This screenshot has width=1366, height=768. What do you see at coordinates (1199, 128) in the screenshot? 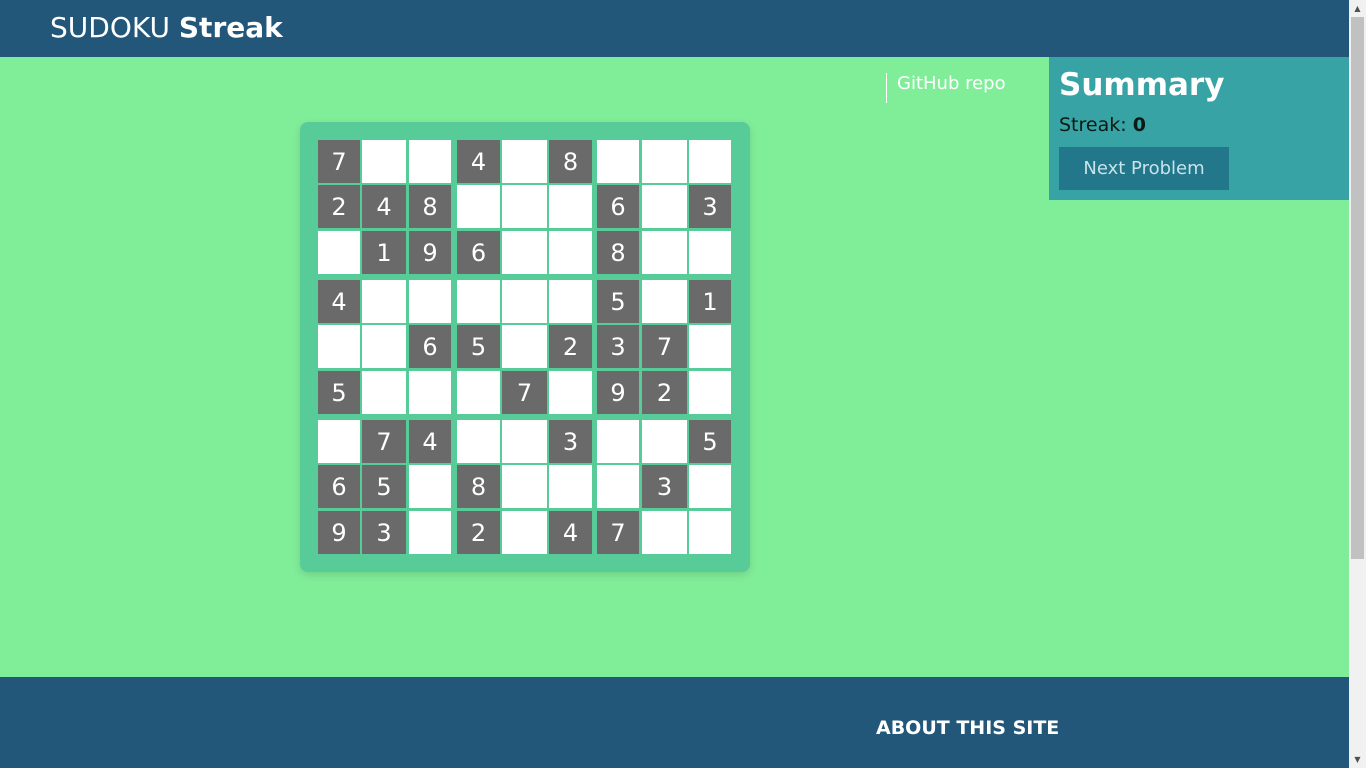
I see `summary-panel: Summary Streak: 0 Next Problem` at bounding box center [1199, 128].